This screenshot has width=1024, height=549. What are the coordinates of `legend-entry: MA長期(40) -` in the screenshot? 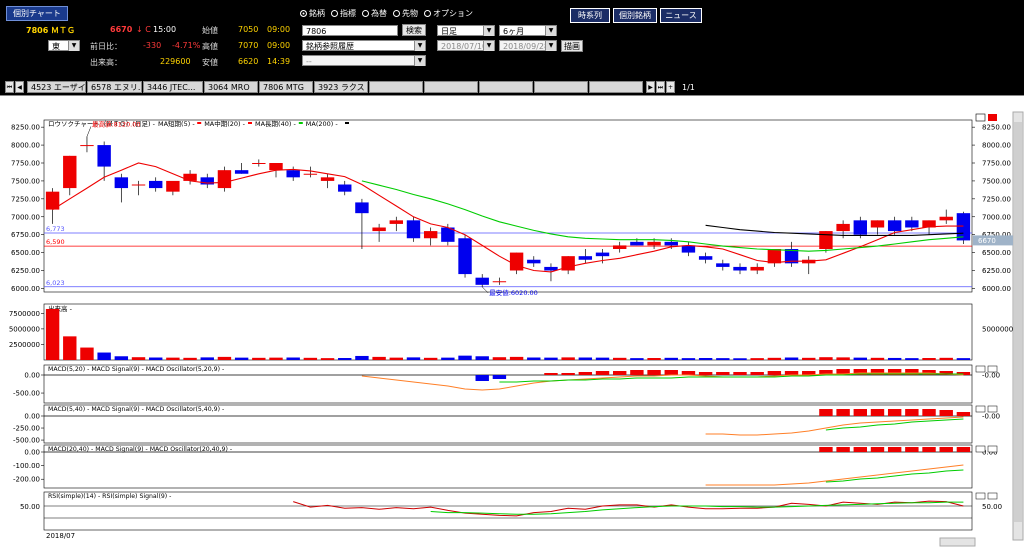 It's located at (275, 124).